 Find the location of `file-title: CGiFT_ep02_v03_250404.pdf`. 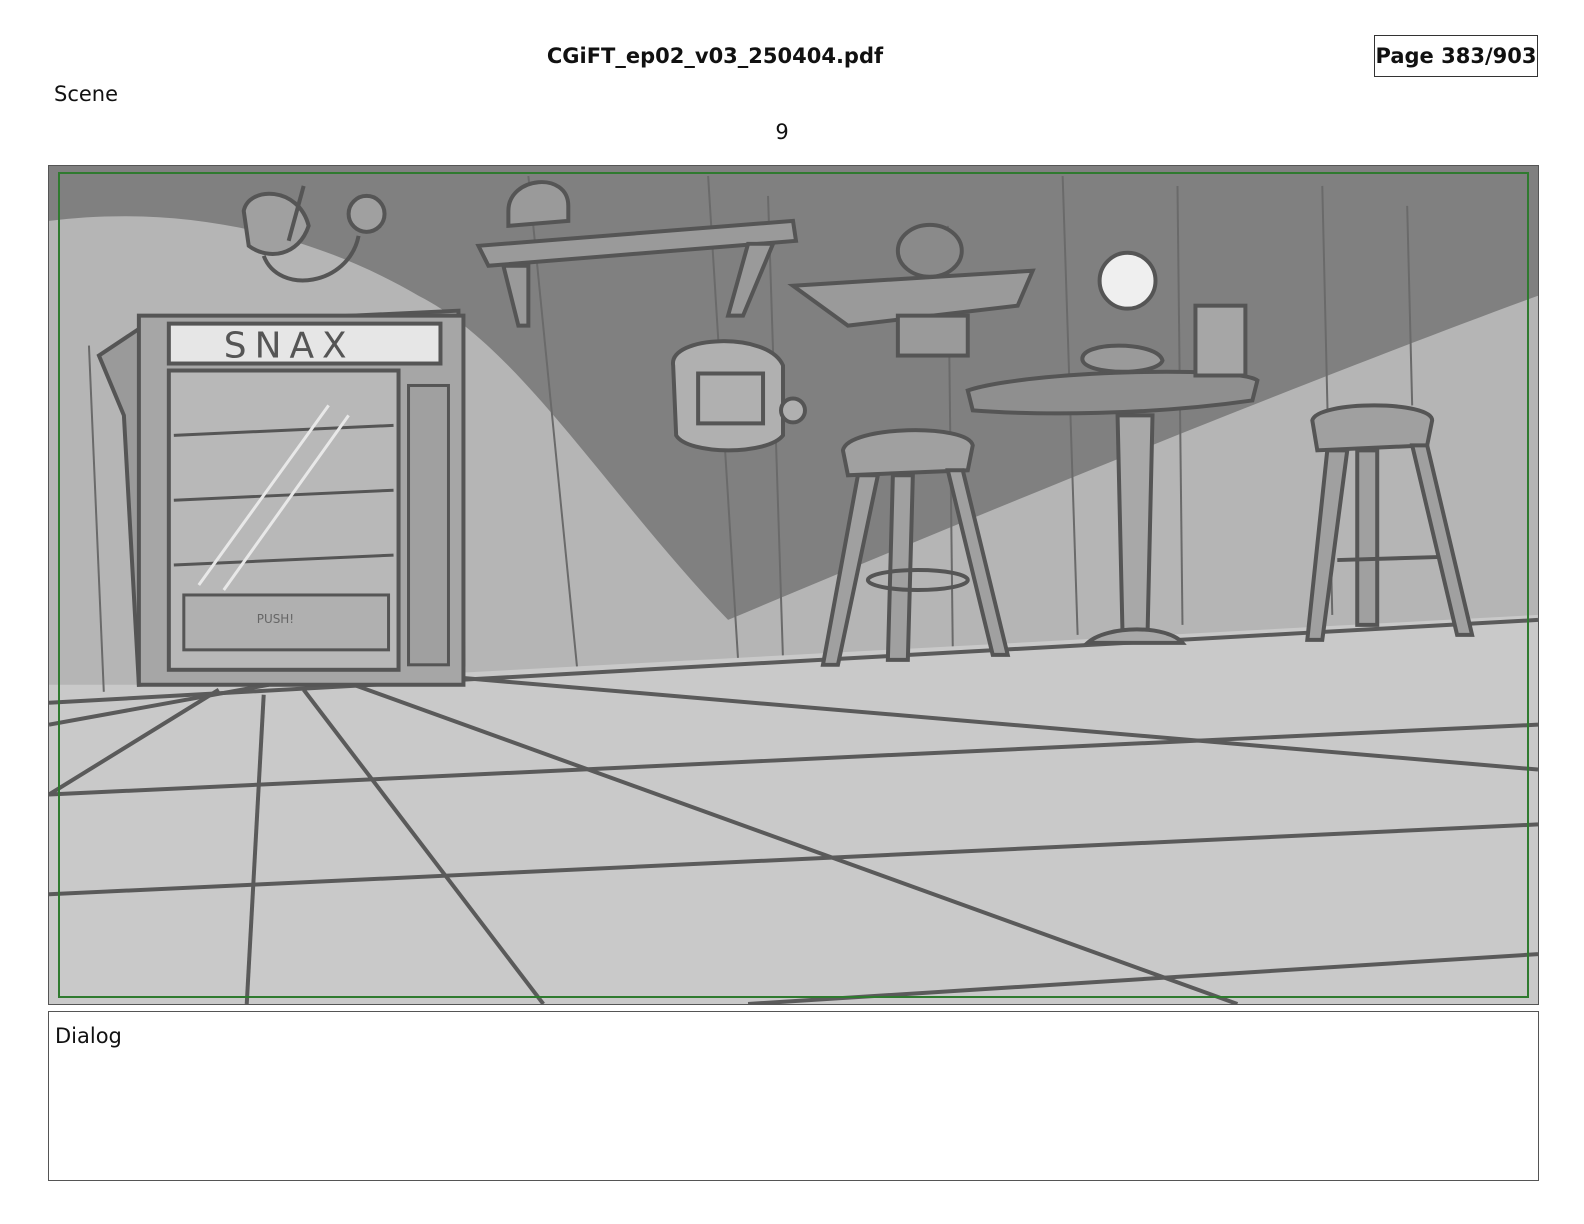

file-title: CGiFT_ep02_v03_250404.pdf is located at coordinates (715, 56).